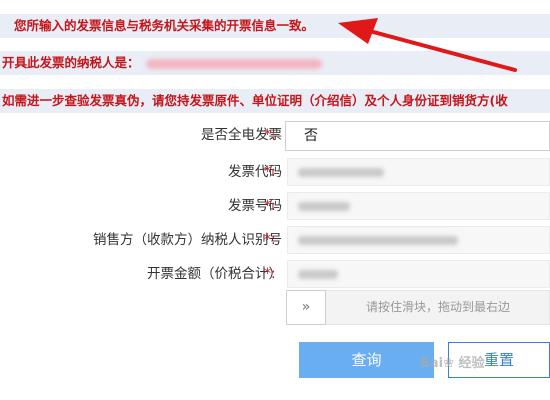 The width and height of the screenshot is (550, 400). Describe the element at coordinates (417, 136) in the screenshot. I see `fully-digital-invoice-select: 否` at that location.